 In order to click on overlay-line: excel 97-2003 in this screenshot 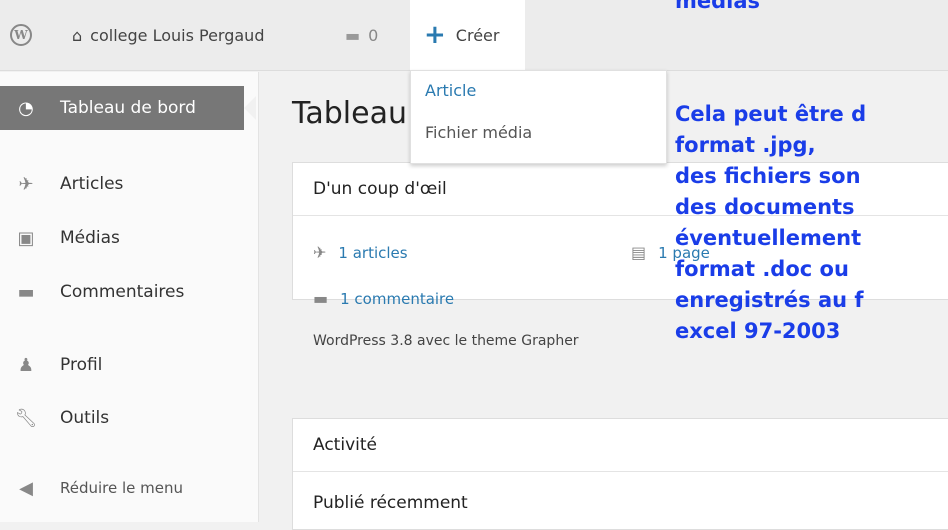, I will do `click(758, 331)`.